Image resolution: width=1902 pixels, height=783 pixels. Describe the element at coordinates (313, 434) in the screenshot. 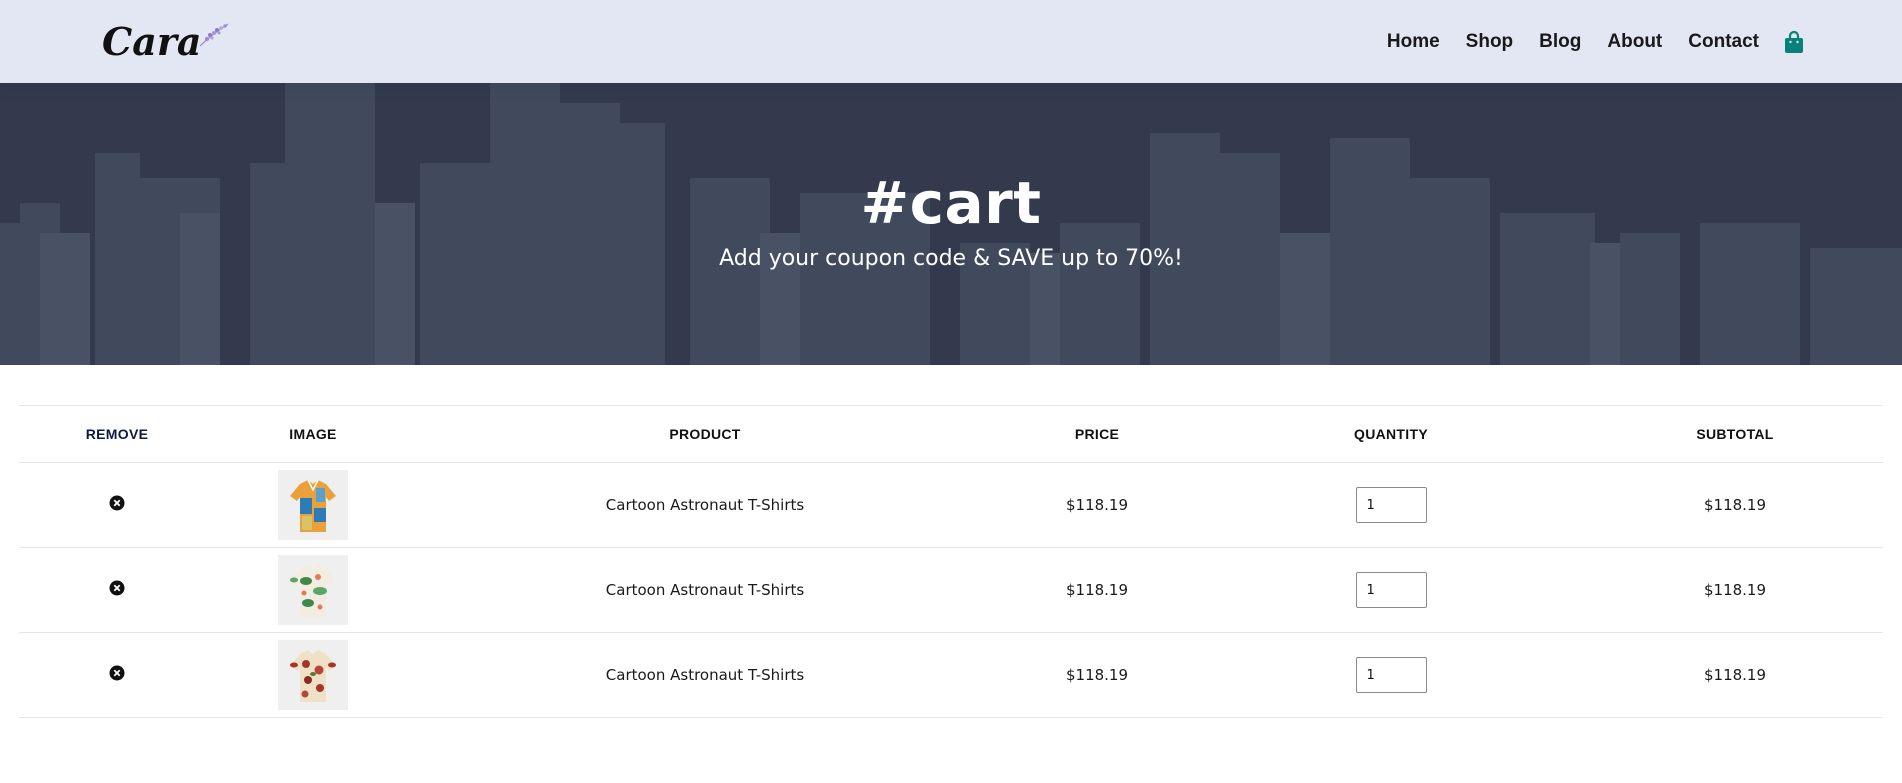

I see `header-image: Image` at that location.